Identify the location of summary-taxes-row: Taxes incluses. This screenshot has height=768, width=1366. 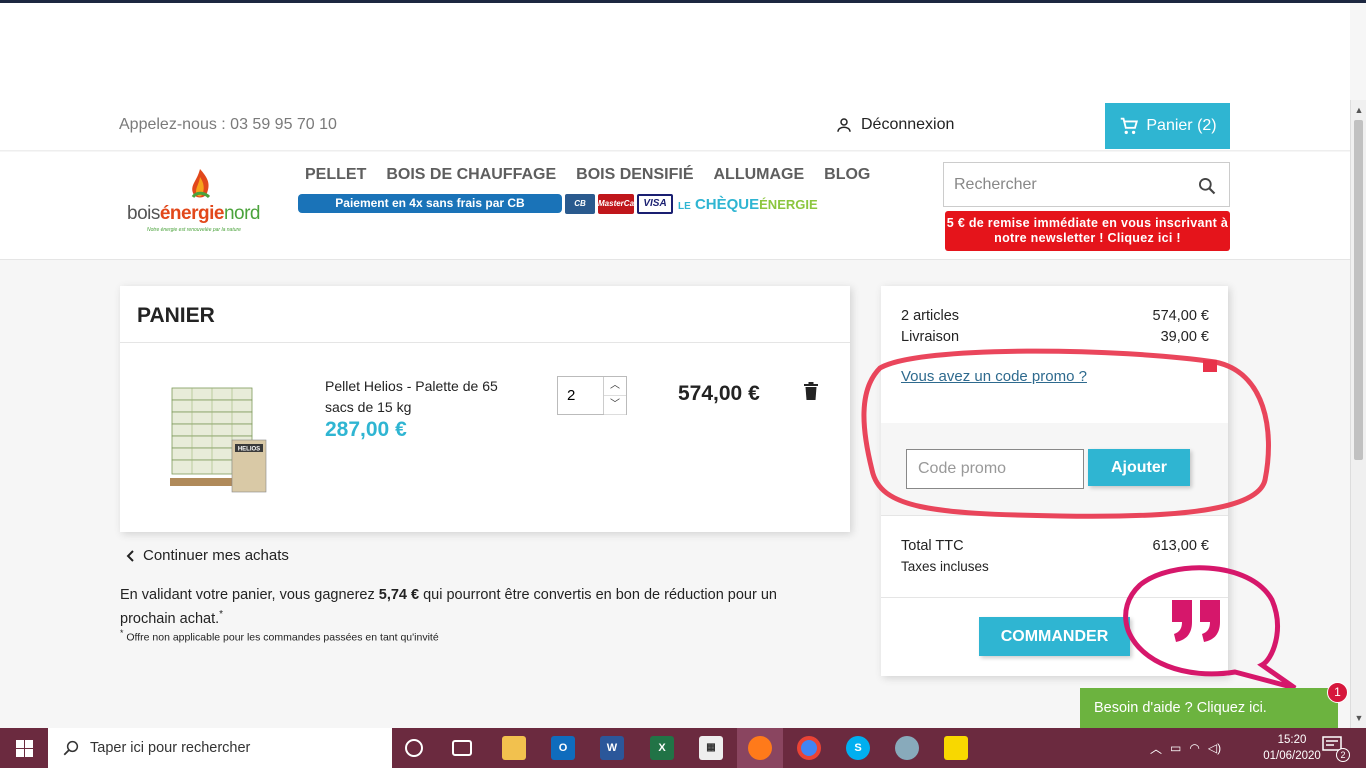
(1055, 566).